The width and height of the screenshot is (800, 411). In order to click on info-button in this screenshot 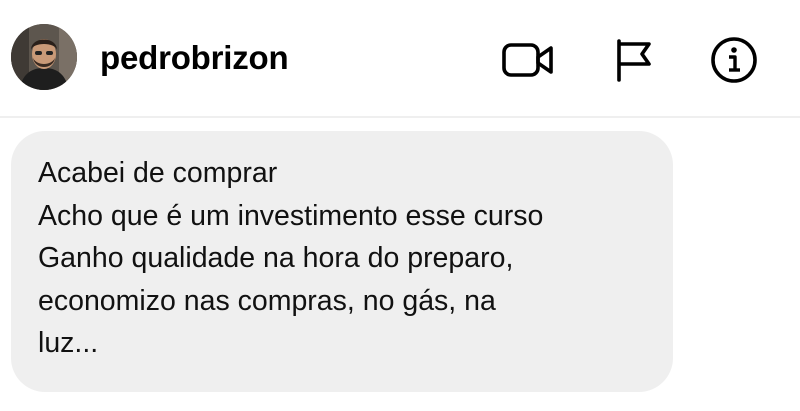, I will do `click(734, 60)`.